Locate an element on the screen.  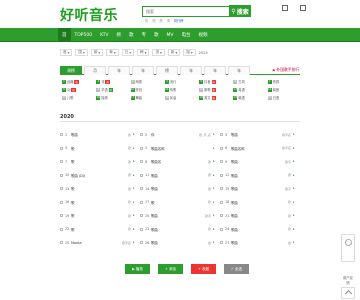
tag-item: 4 流行 is located at coordinates (181, 81).